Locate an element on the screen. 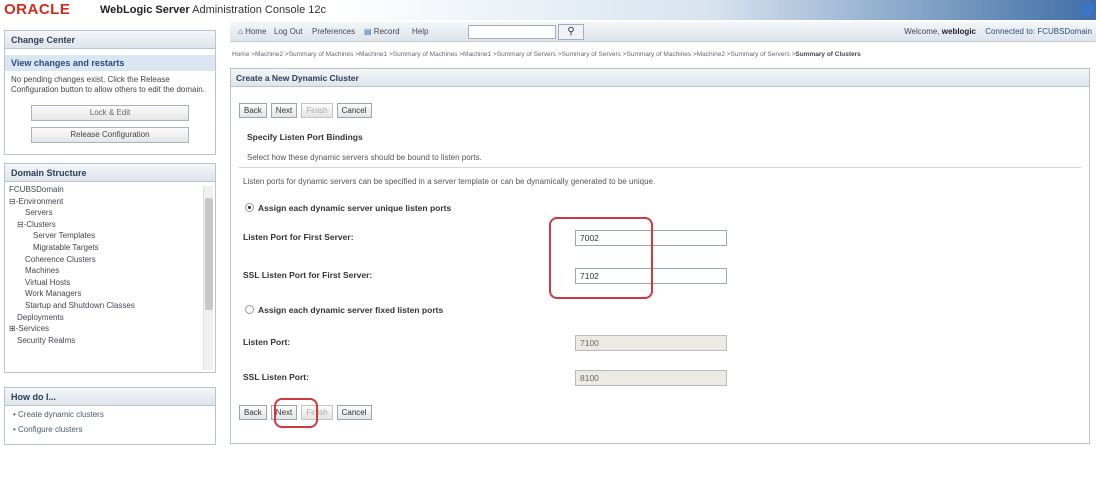 The width and height of the screenshot is (1096, 502). finish-button: Finish is located at coordinates (317, 110).